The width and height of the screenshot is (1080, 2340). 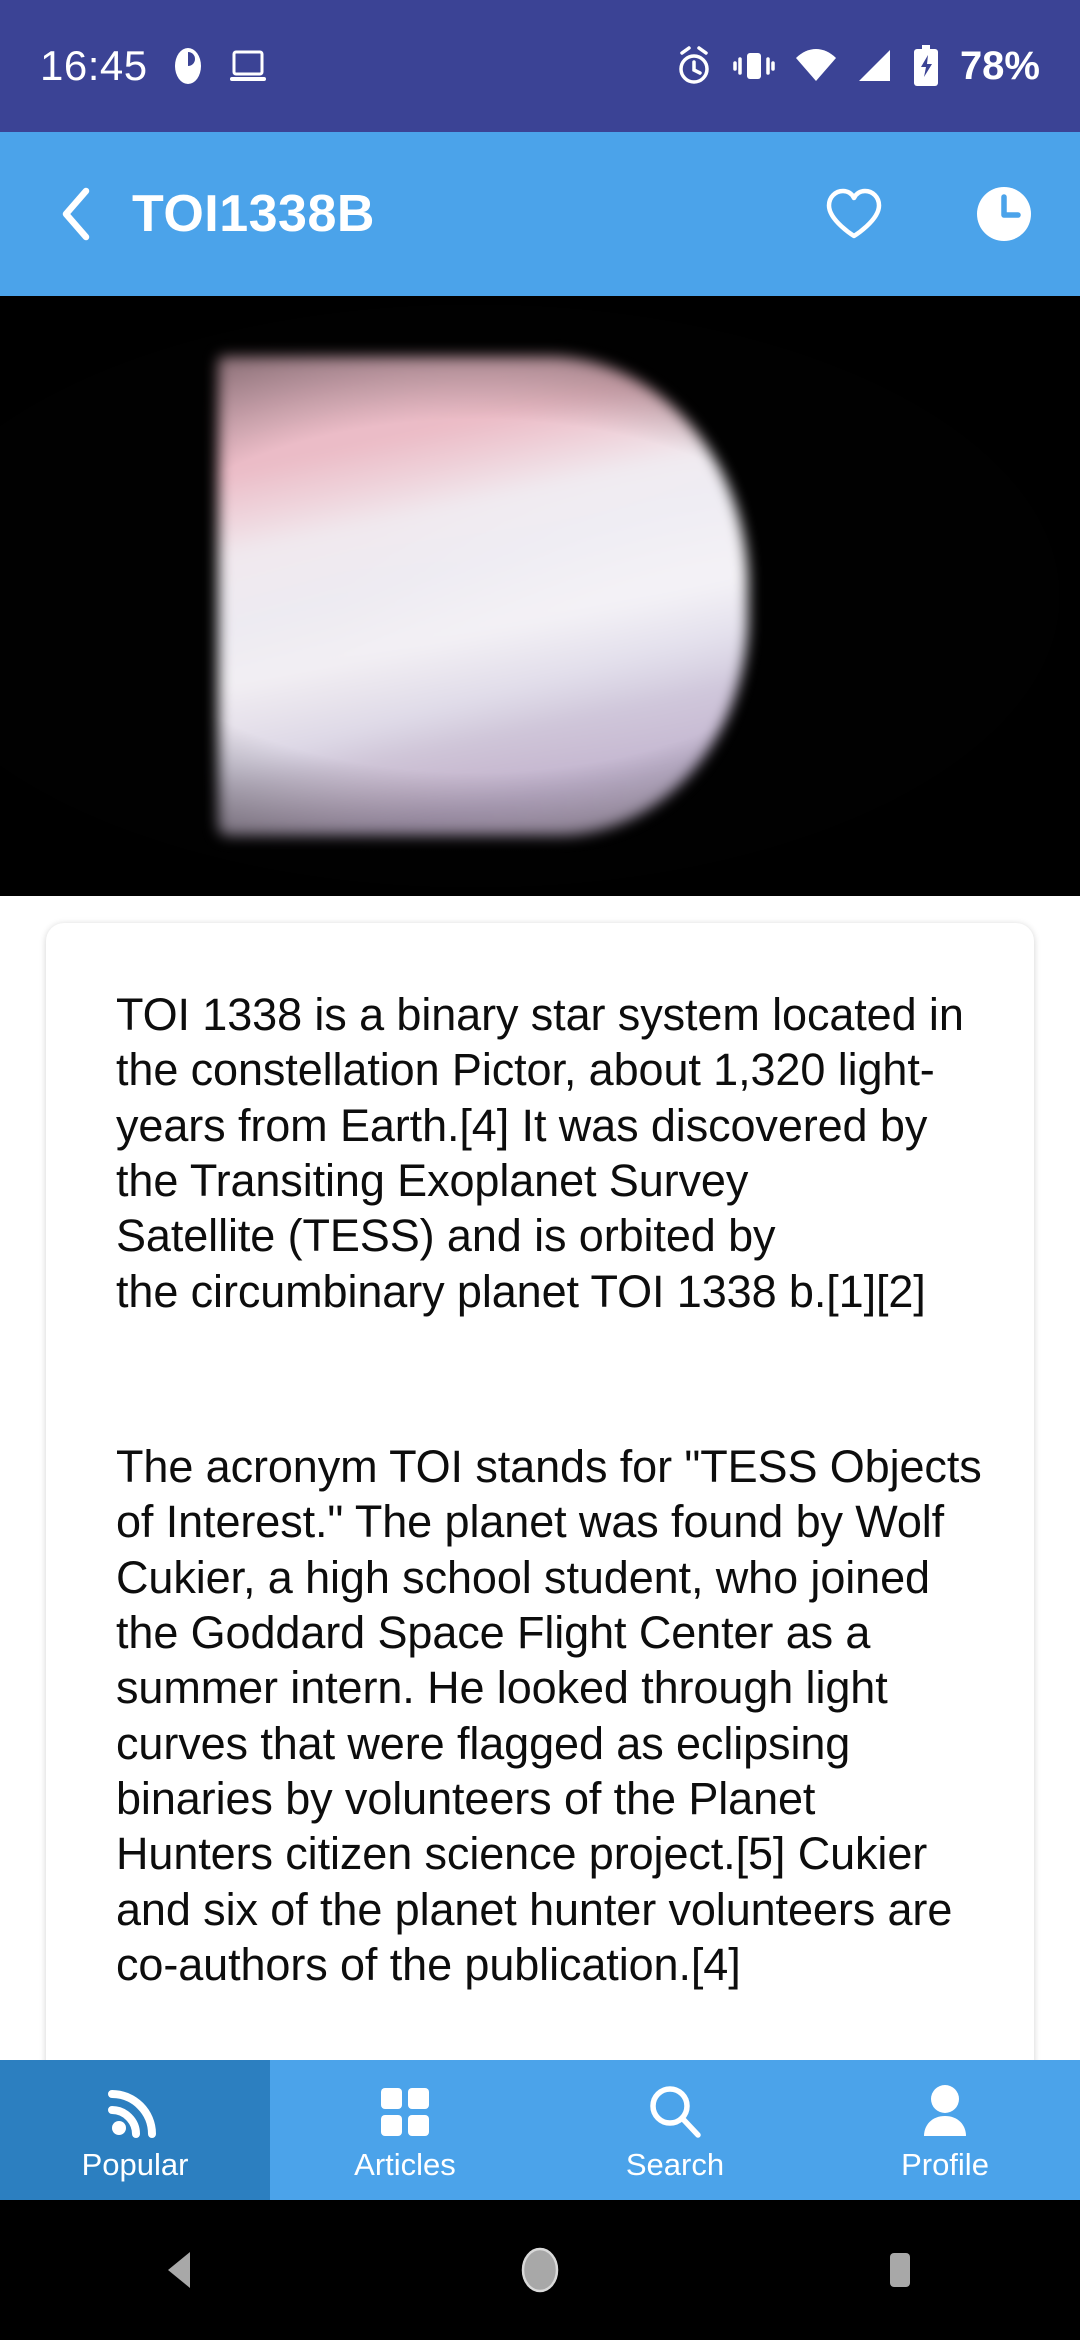 I want to click on vibrate-icon, so click(x=754, y=66).